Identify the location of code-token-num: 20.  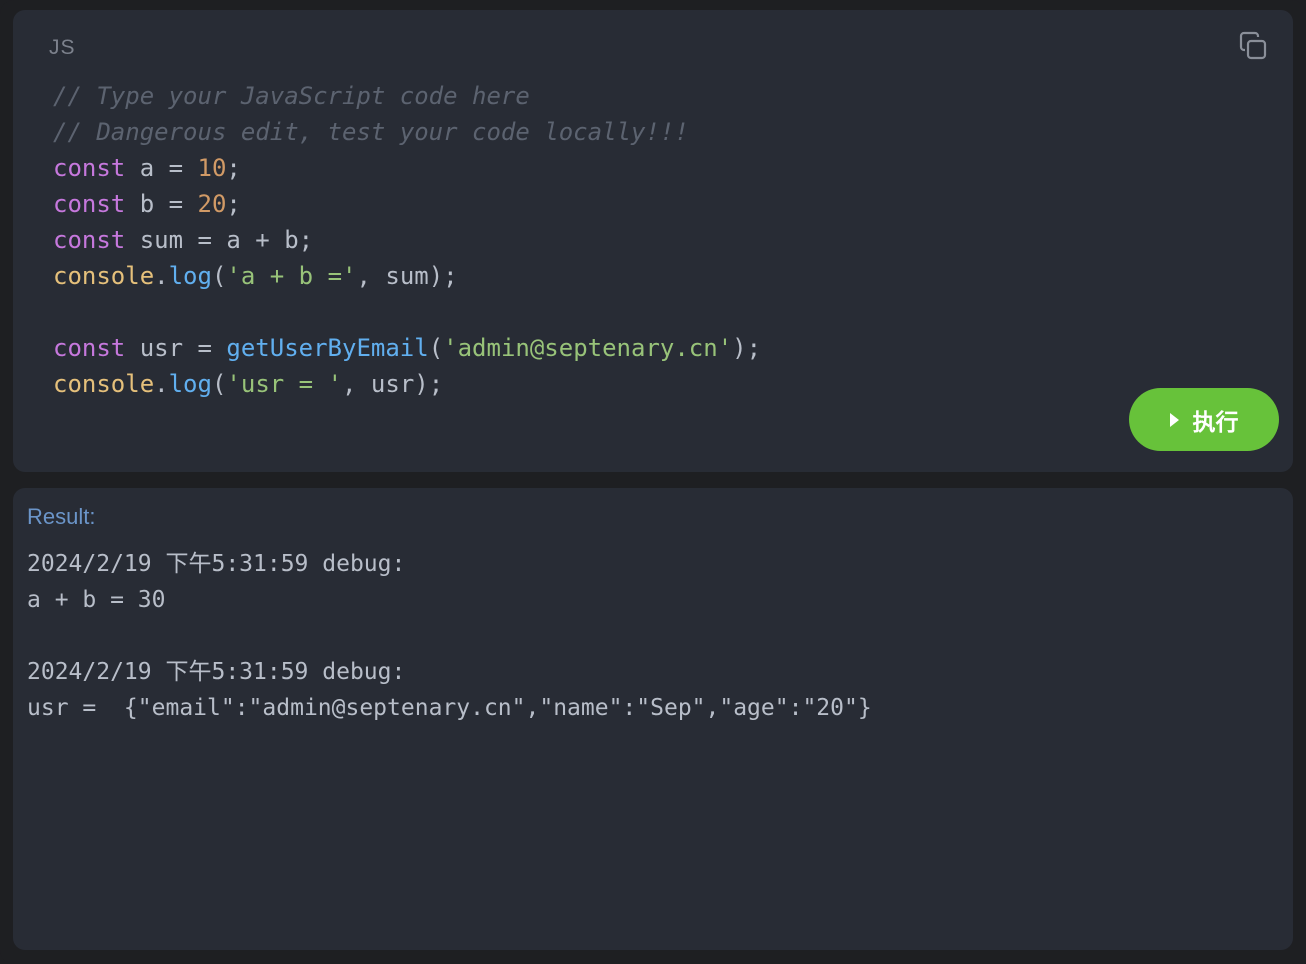
(212, 204).